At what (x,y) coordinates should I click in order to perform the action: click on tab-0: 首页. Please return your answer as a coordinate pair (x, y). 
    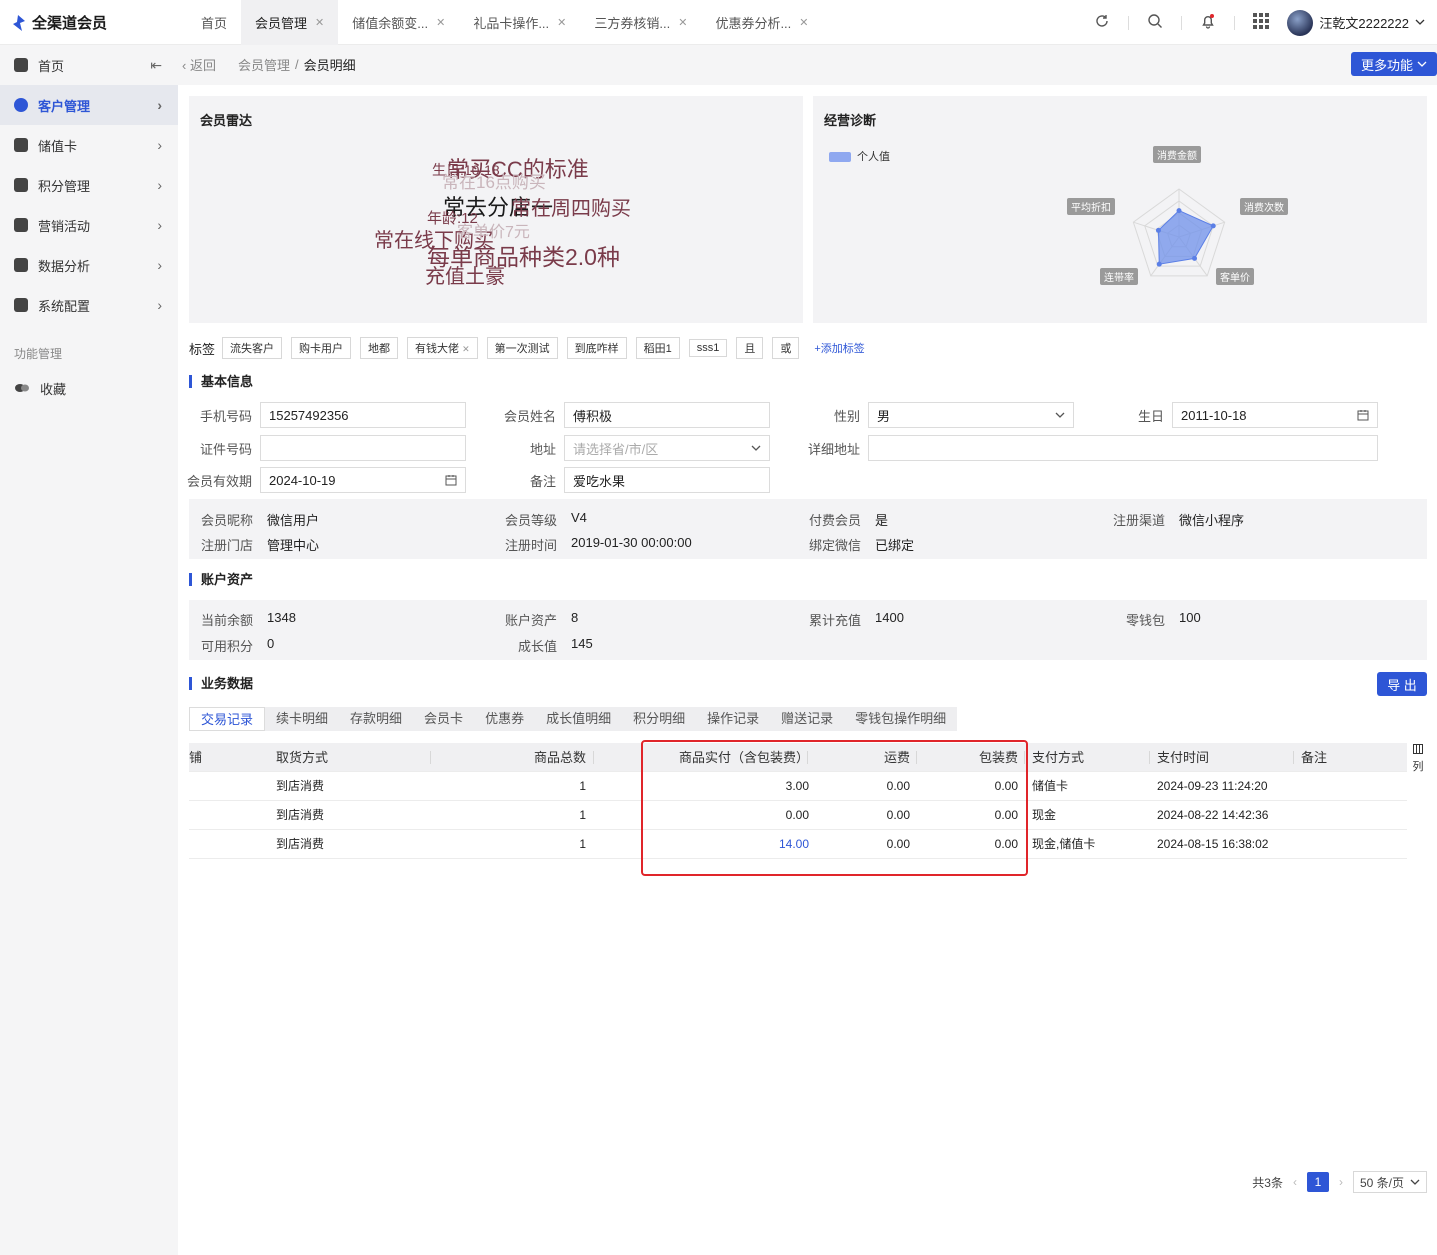
    Looking at the image, I should click on (214, 22).